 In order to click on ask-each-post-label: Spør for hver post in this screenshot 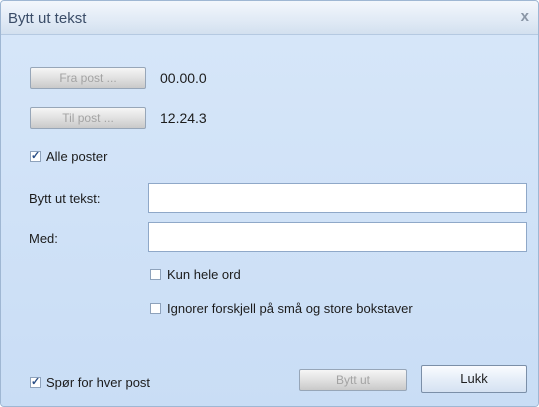, I will do `click(98, 382)`.